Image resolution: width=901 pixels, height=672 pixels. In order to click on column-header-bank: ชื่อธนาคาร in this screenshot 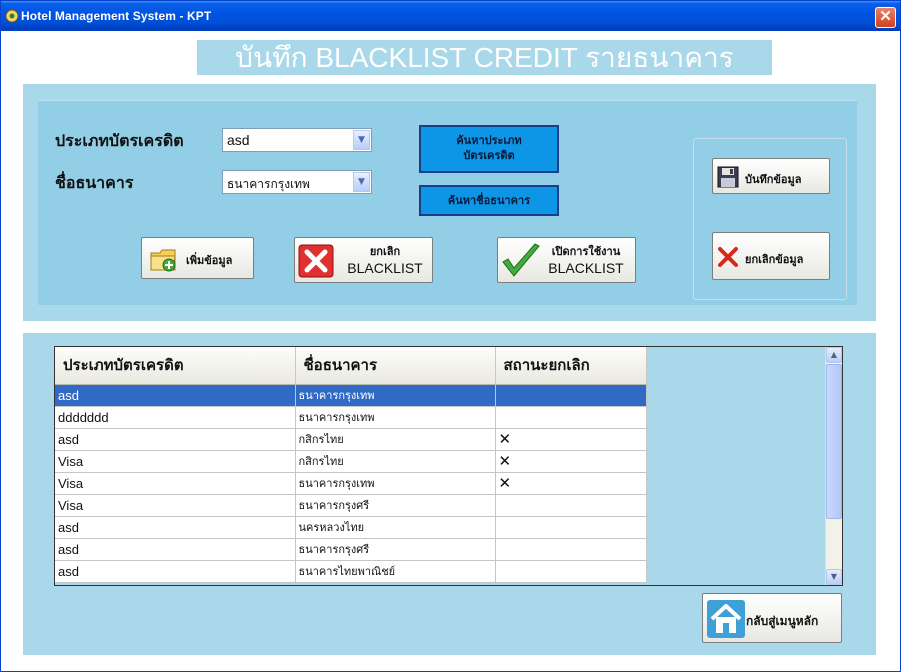, I will do `click(395, 366)`.